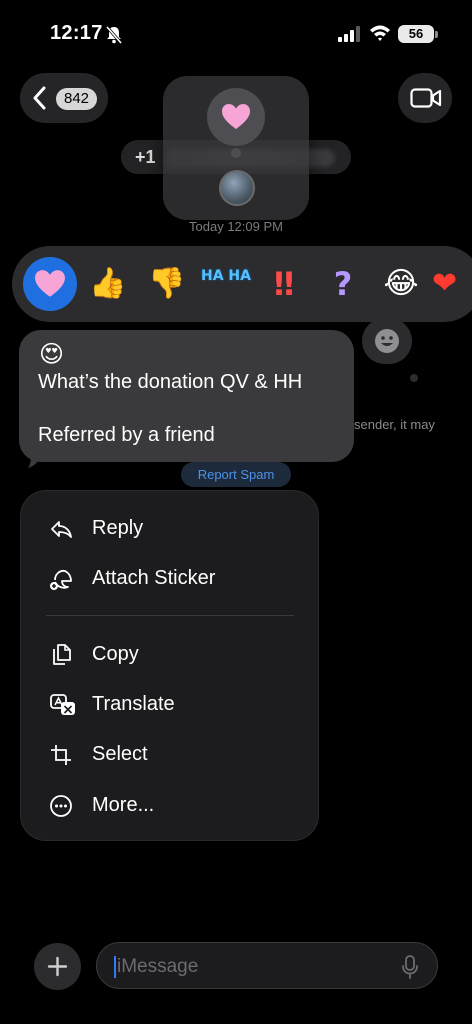  Describe the element at coordinates (61, 806) in the screenshot. I see `ellipsis-circle-icon` at that location.